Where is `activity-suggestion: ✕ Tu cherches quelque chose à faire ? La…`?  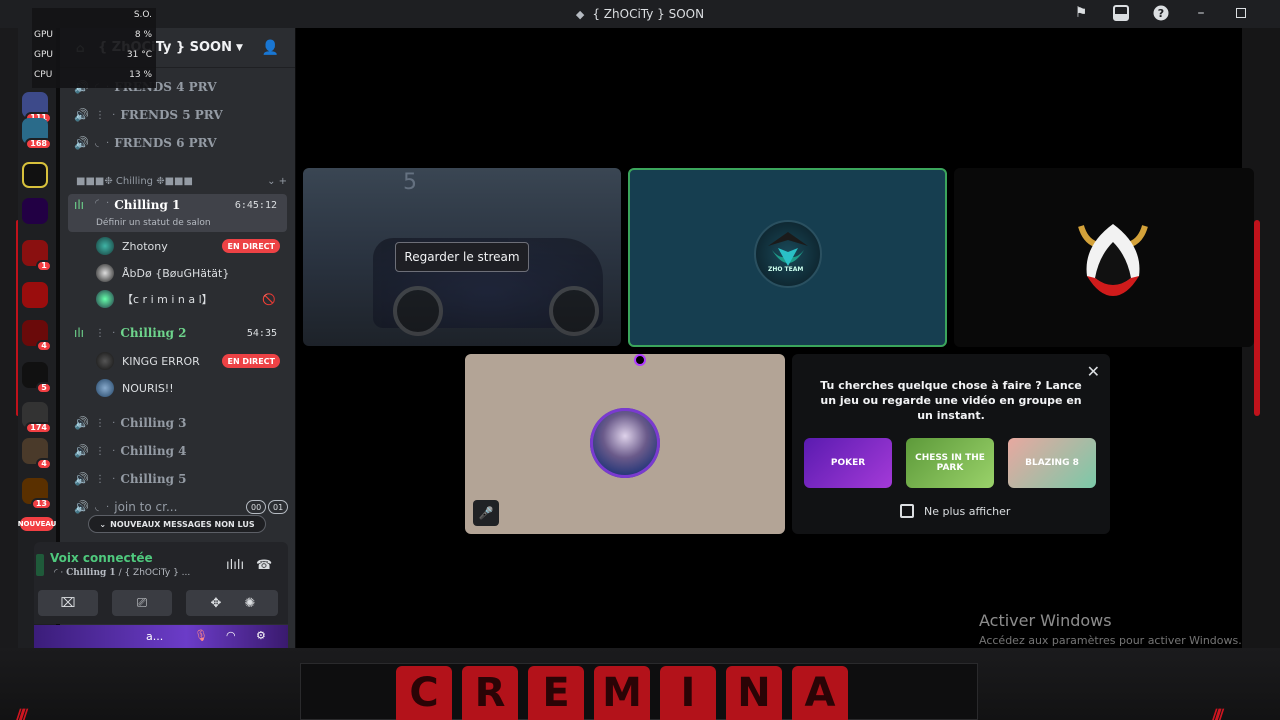 activity-suggestion: ✕ Tu cherches quelque chose à faire ? La… is located at coordinates (951, 444).